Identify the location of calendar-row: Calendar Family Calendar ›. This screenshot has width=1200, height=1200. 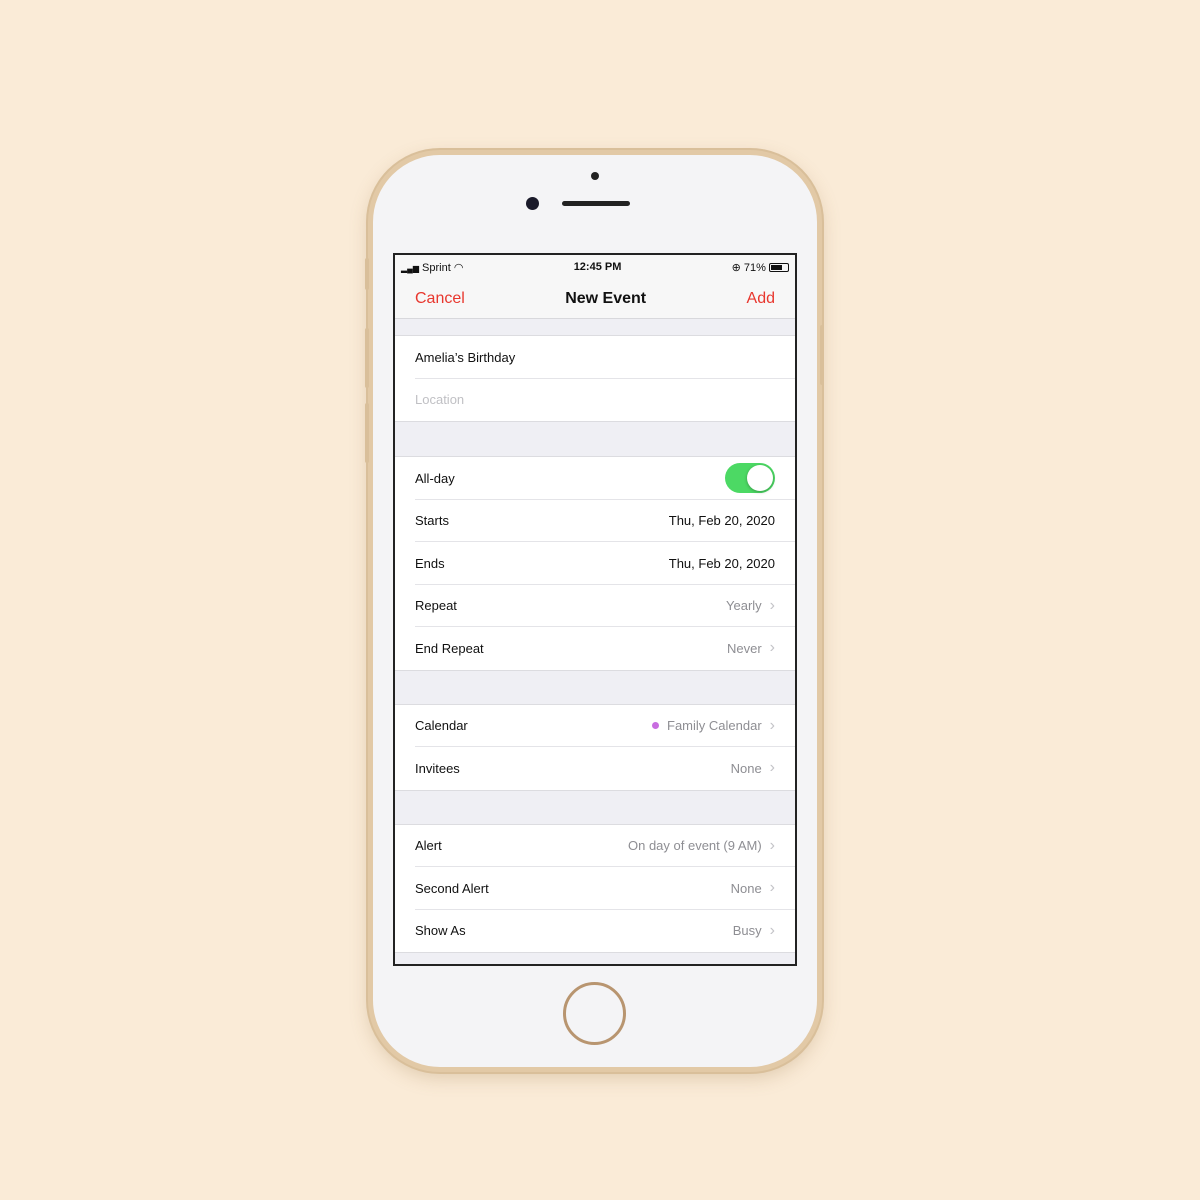
(595, 725).